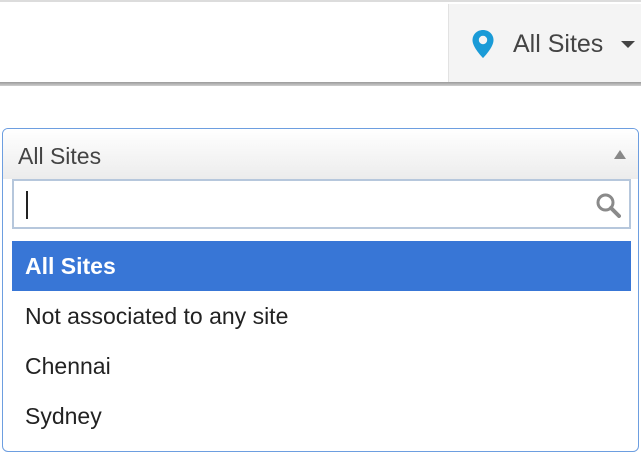 The width and height of the screenshot is (641, 453). What do you see at coordinates (321, 416) in the screenshot?
I see `option-sydney: Sydney` at bounding box center [321, 416].